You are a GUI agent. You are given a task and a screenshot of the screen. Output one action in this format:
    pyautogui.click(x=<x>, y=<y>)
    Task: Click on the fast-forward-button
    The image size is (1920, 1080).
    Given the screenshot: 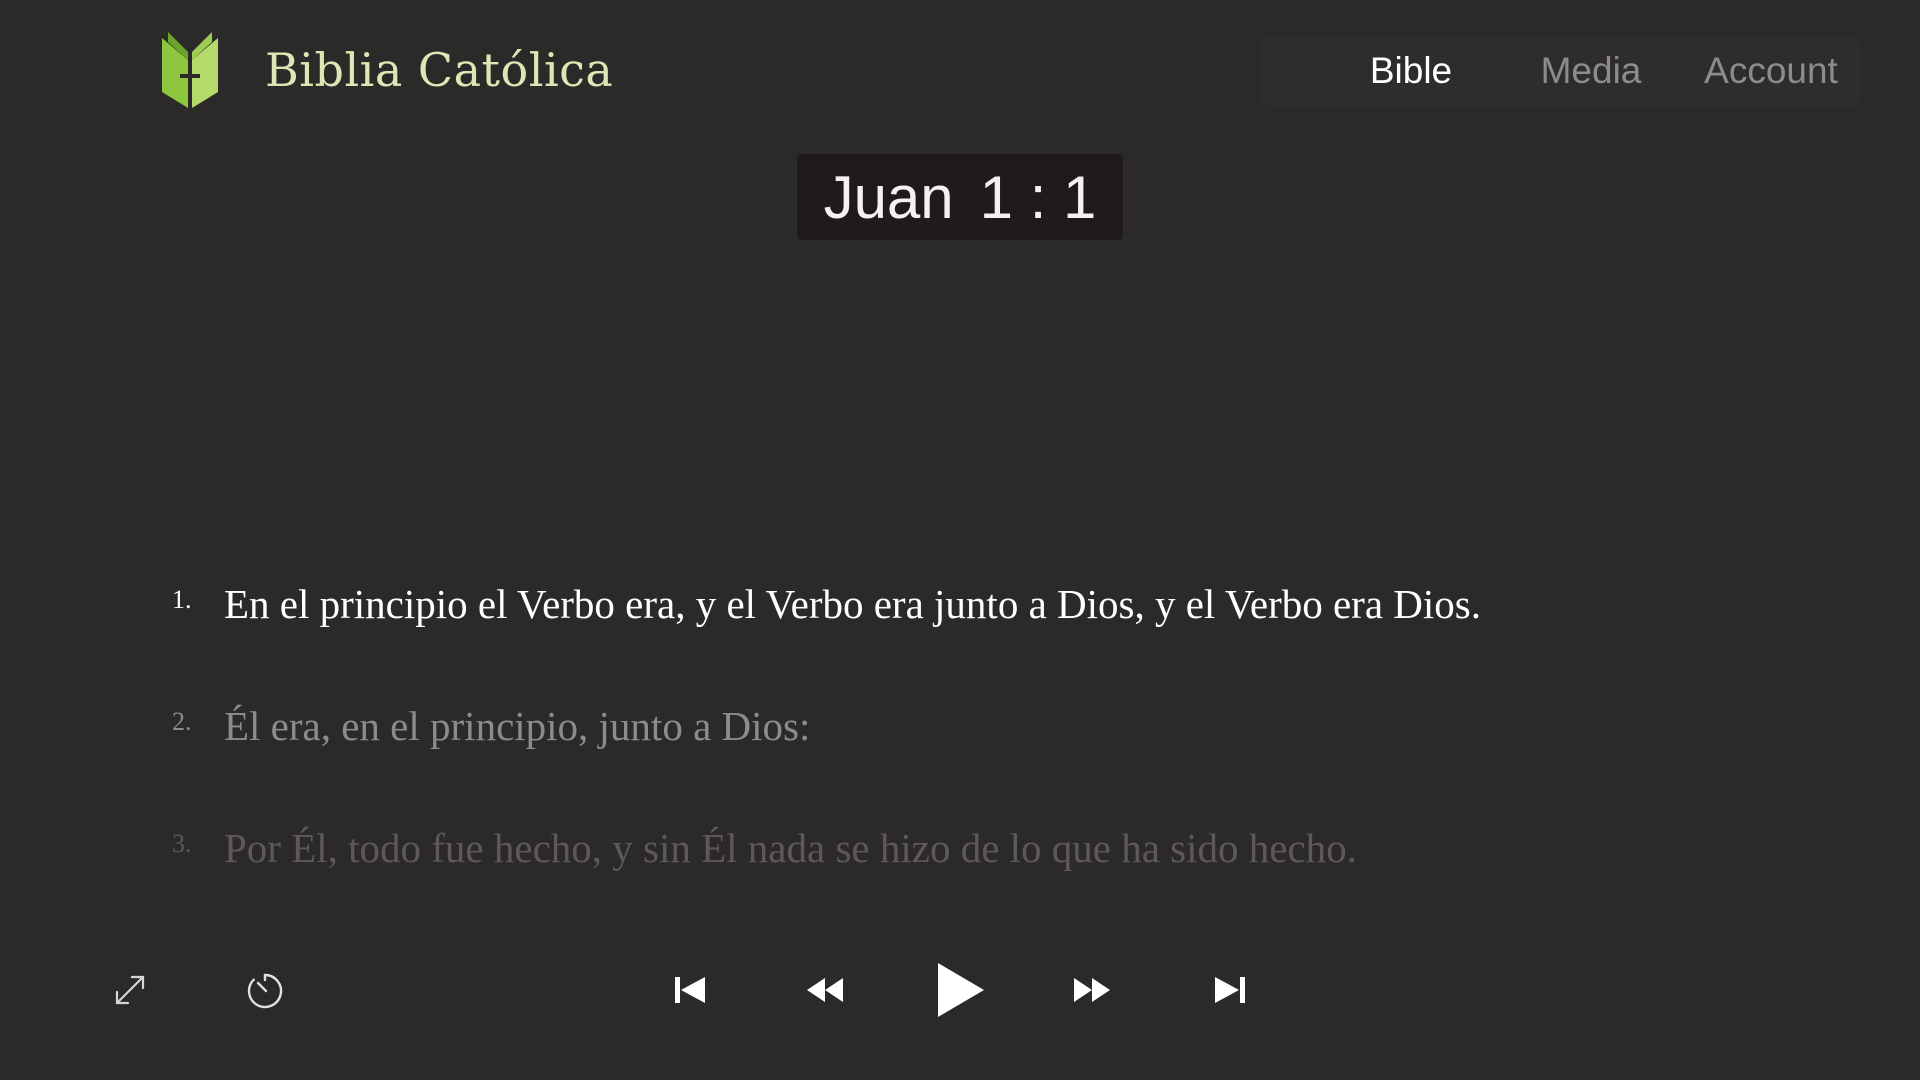 What is the action you would take?
    pyautogui.click(x=1092, y=990)
    